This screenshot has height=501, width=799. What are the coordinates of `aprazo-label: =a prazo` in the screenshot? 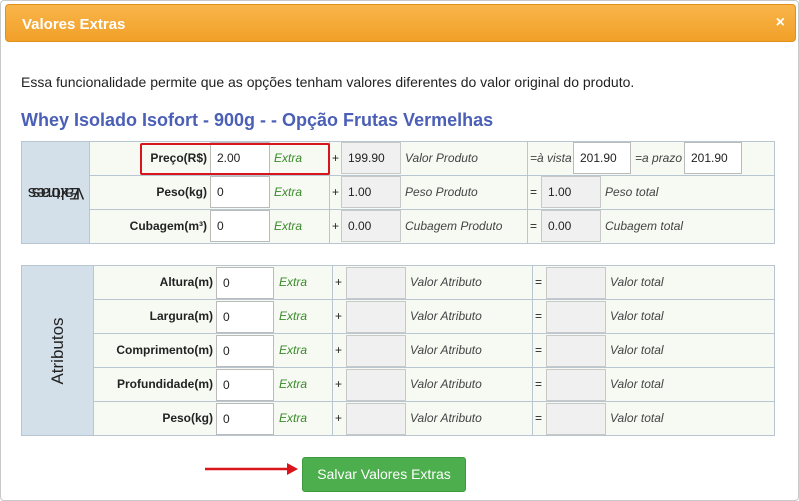 It's located at (659, 158).